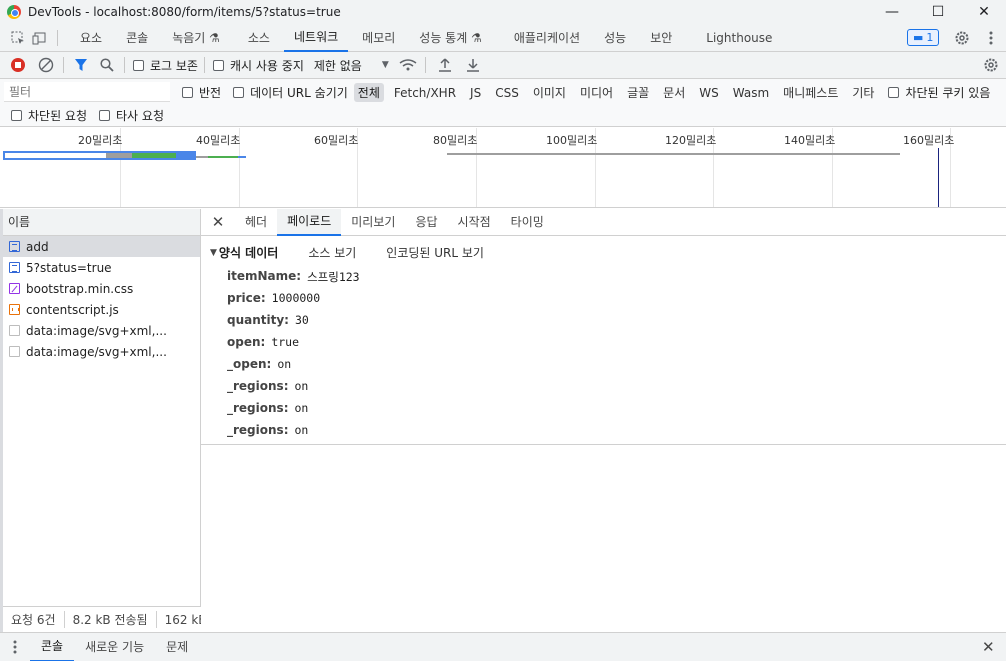 The height and width of the screenshot is (661, 1006). What do you see at coordinates (296, 298) in the screenshot?
I see `field-value: 1000000` at bounding box center [296, 298].